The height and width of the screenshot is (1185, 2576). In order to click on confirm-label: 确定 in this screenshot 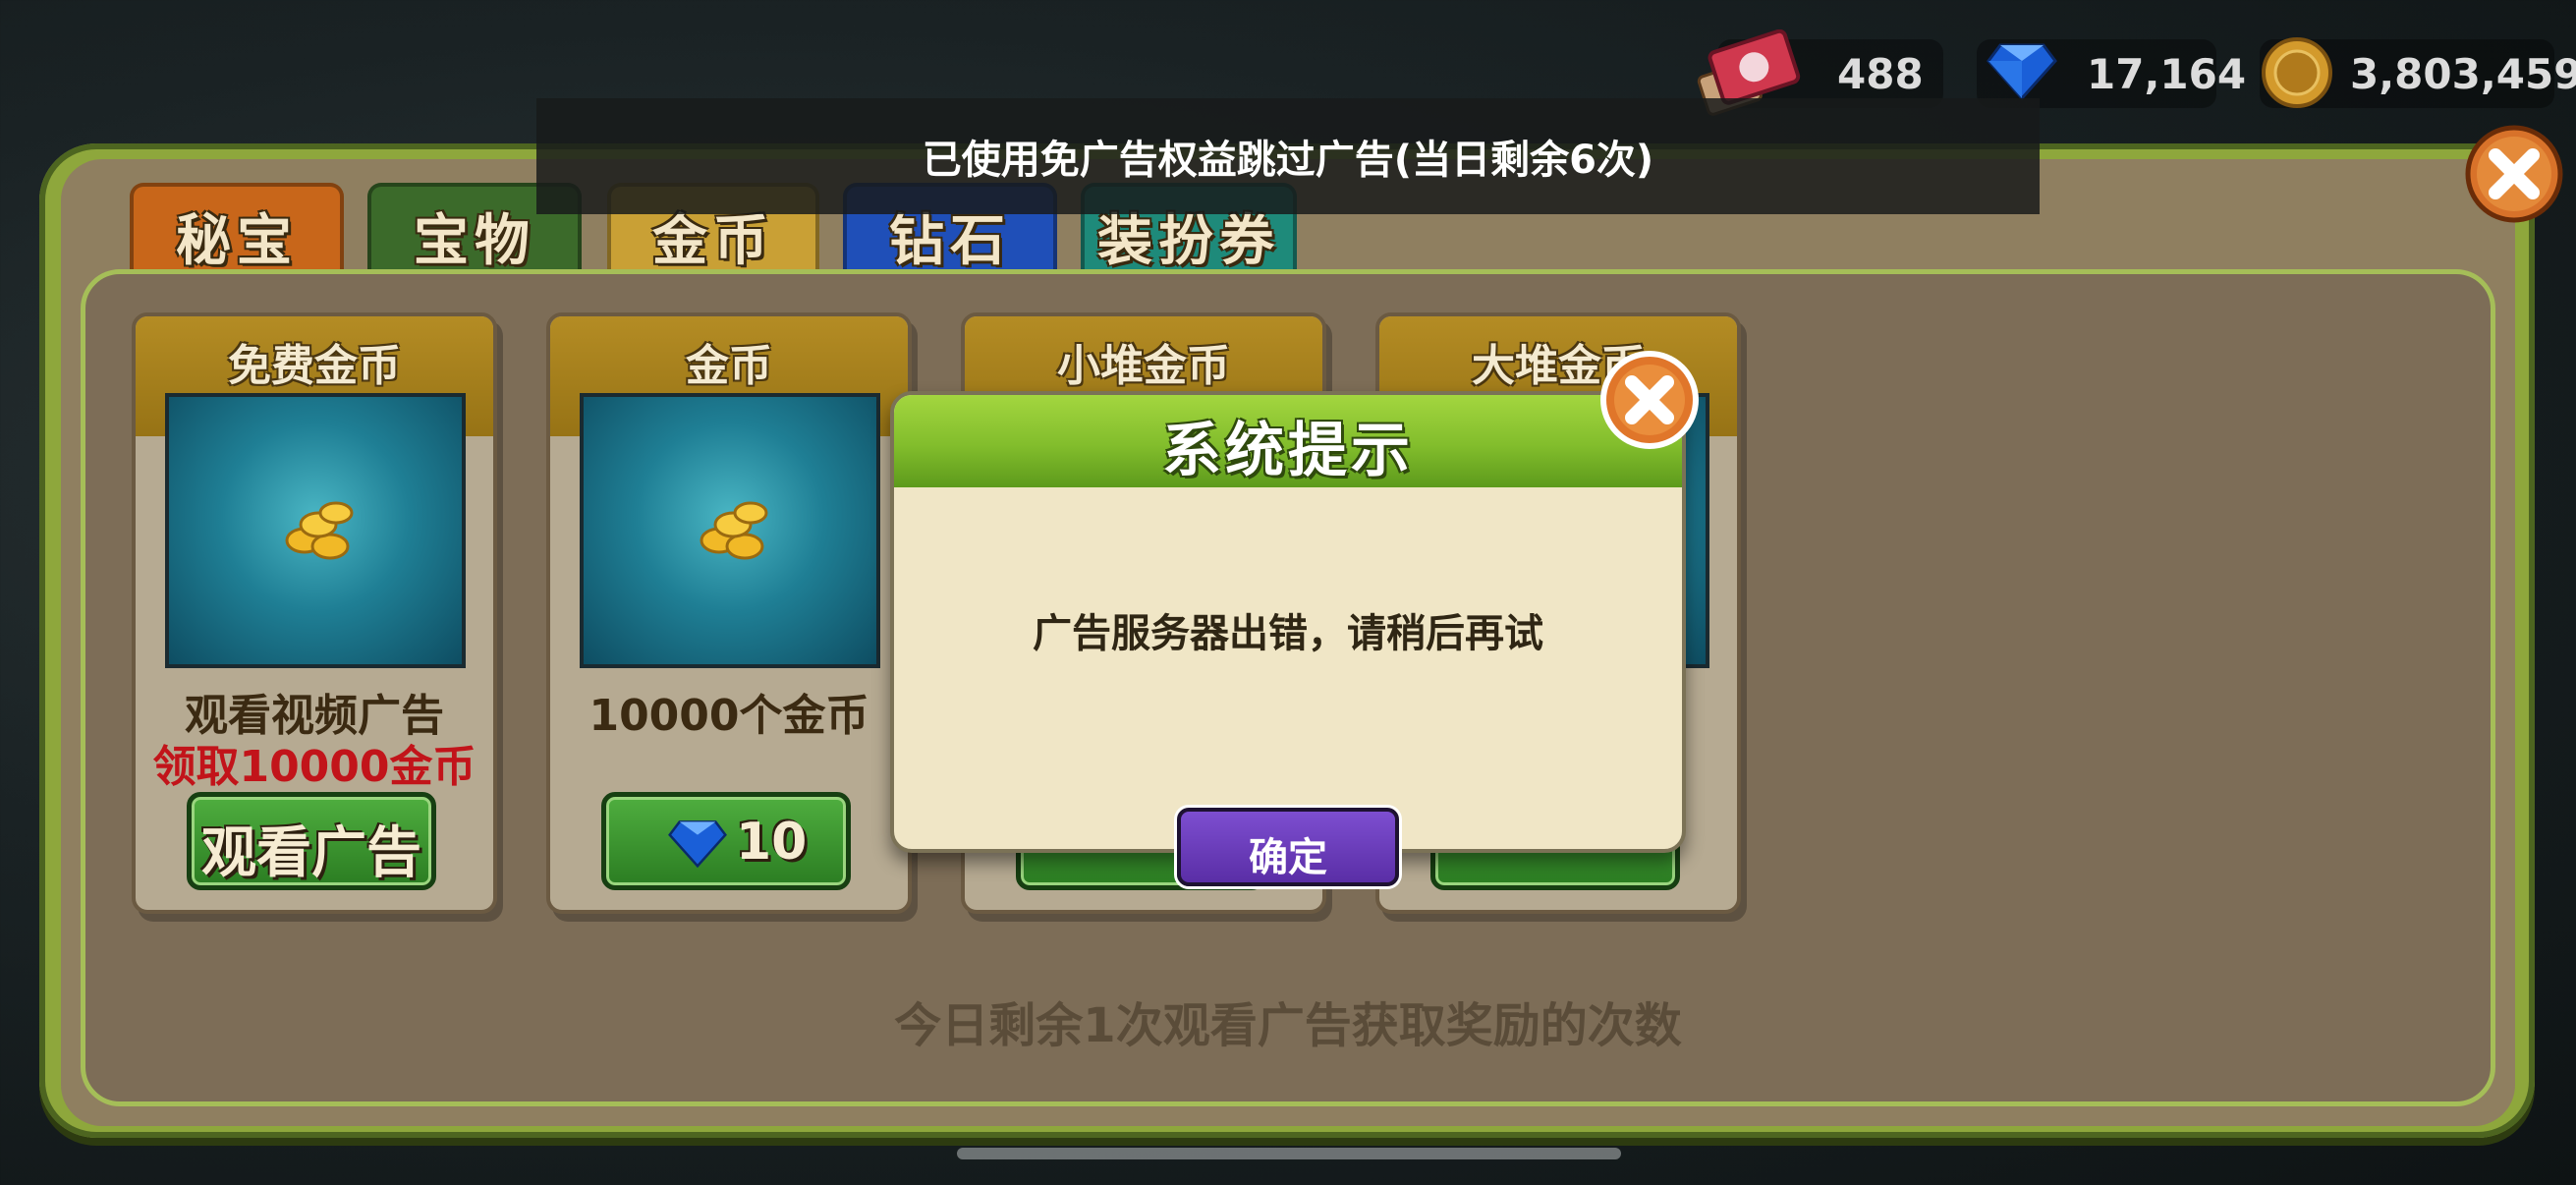, I will do `click(1288, 858)`.